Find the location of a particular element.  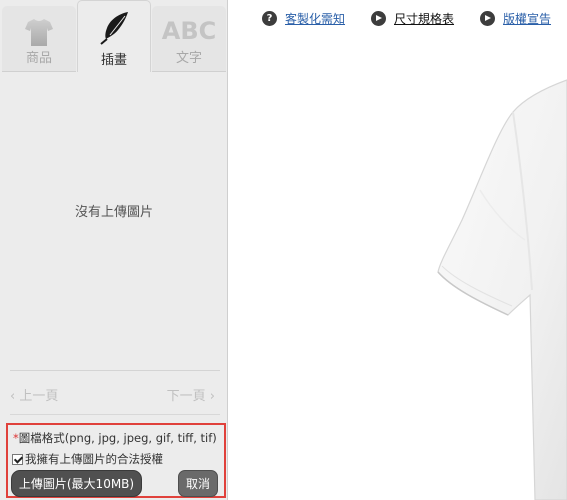

copyright-label: 版權宣告 is located at coordinates (527, 18).